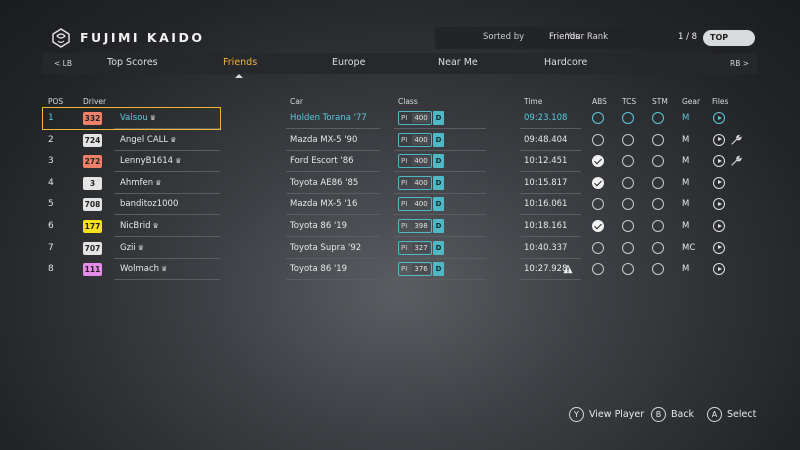  I want to click on row-position: 1, so click(51, 118).